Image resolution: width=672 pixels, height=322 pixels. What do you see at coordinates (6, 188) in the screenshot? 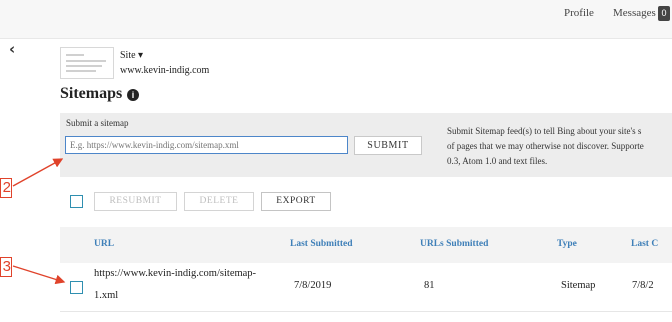
I see `callout-2: 2` at bounding box center [6, 188].